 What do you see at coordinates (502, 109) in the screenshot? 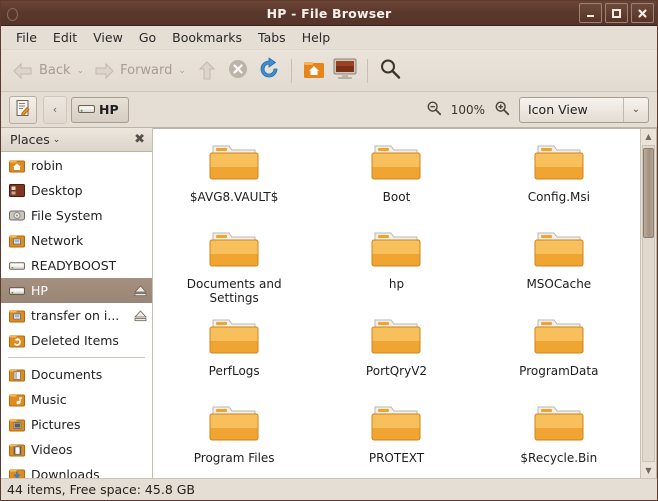
I see `zoom-in-button` at bounding box center [502, 109].